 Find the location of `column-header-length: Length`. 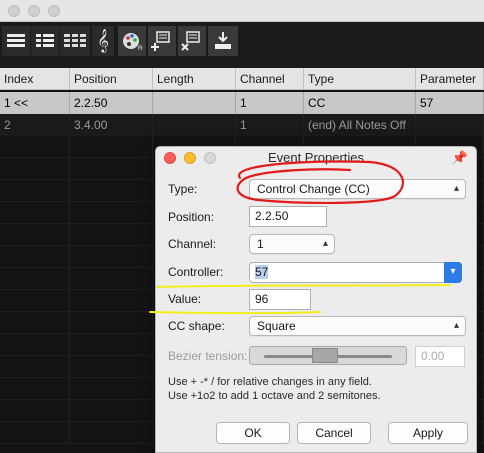

column-header-length: Length is located at coordinates (194, 79).